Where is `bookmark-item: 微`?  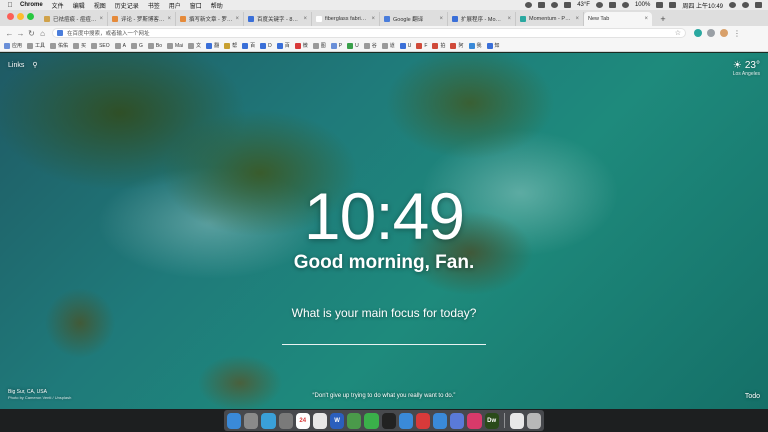 bookmark-item: 微 is located at coordinates (301, 45).